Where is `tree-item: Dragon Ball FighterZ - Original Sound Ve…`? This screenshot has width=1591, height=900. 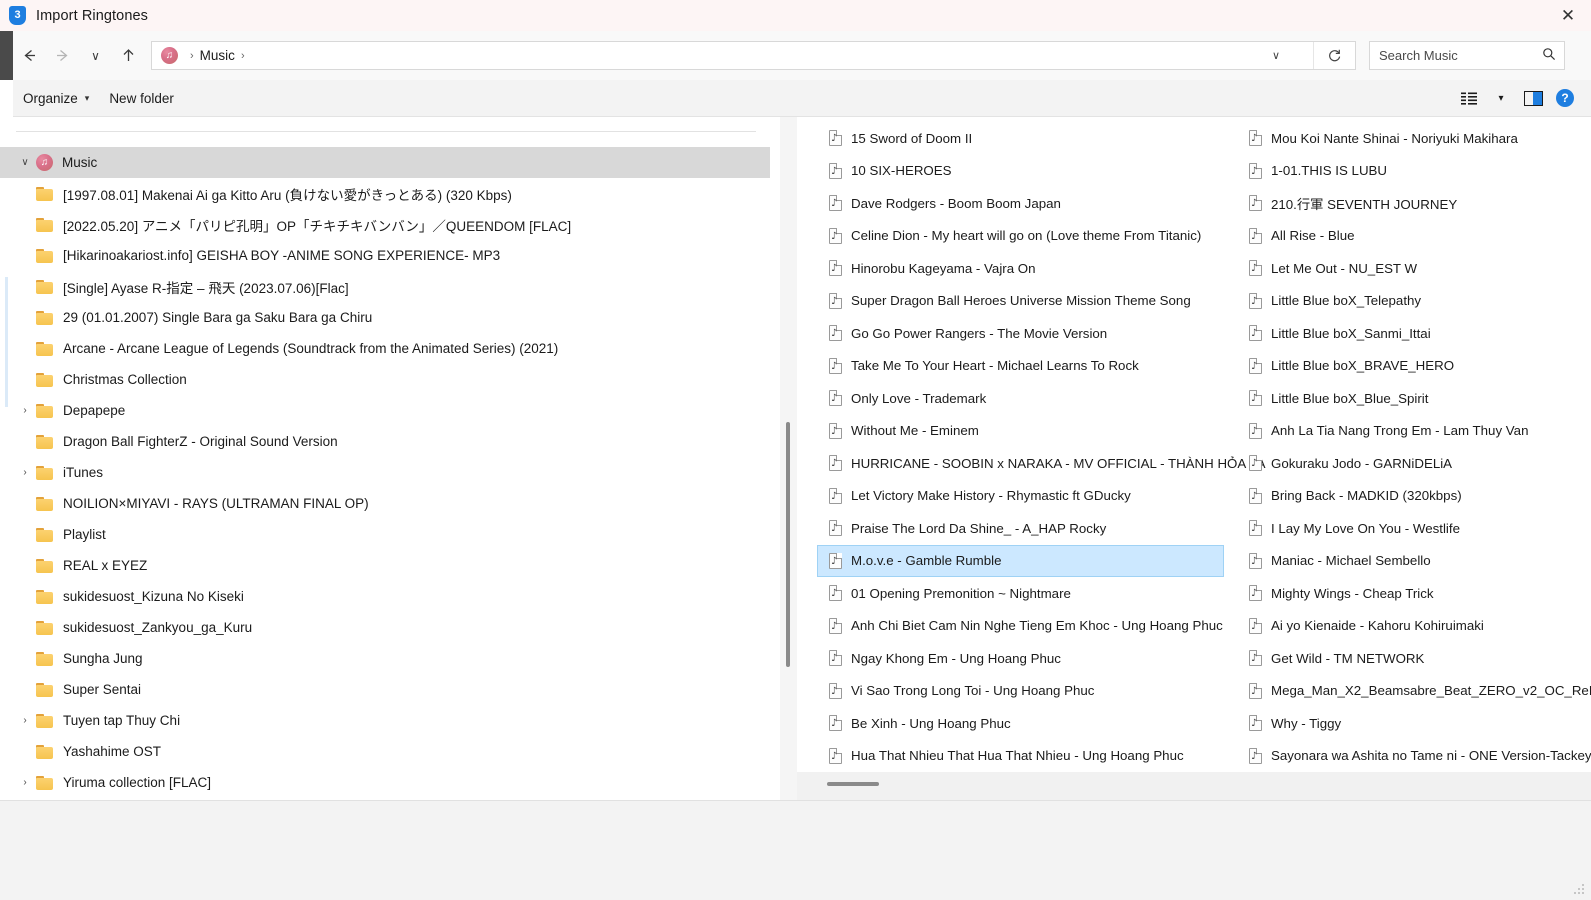
tree-item: Dragon Ball FighterZ - Original Sound Ve… is located at coordinates (390, 441).